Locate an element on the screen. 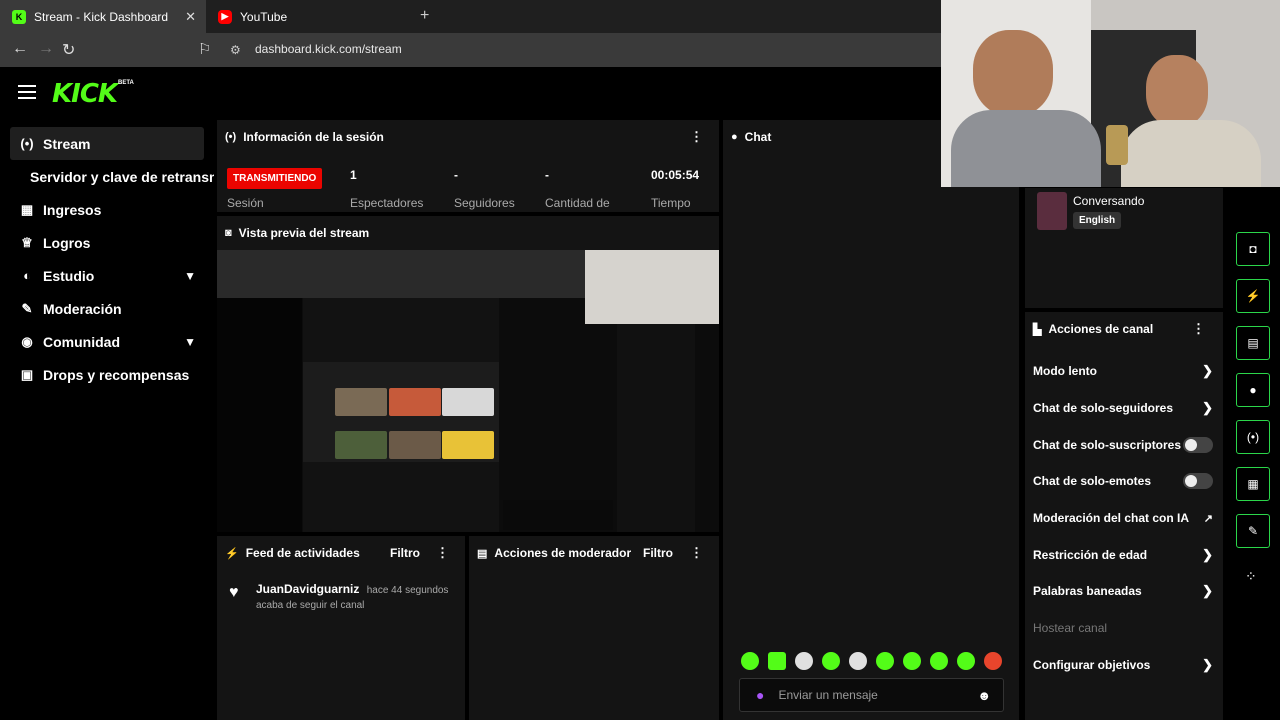  layout-icon: ▦ is located at coordinates (1253, 484).